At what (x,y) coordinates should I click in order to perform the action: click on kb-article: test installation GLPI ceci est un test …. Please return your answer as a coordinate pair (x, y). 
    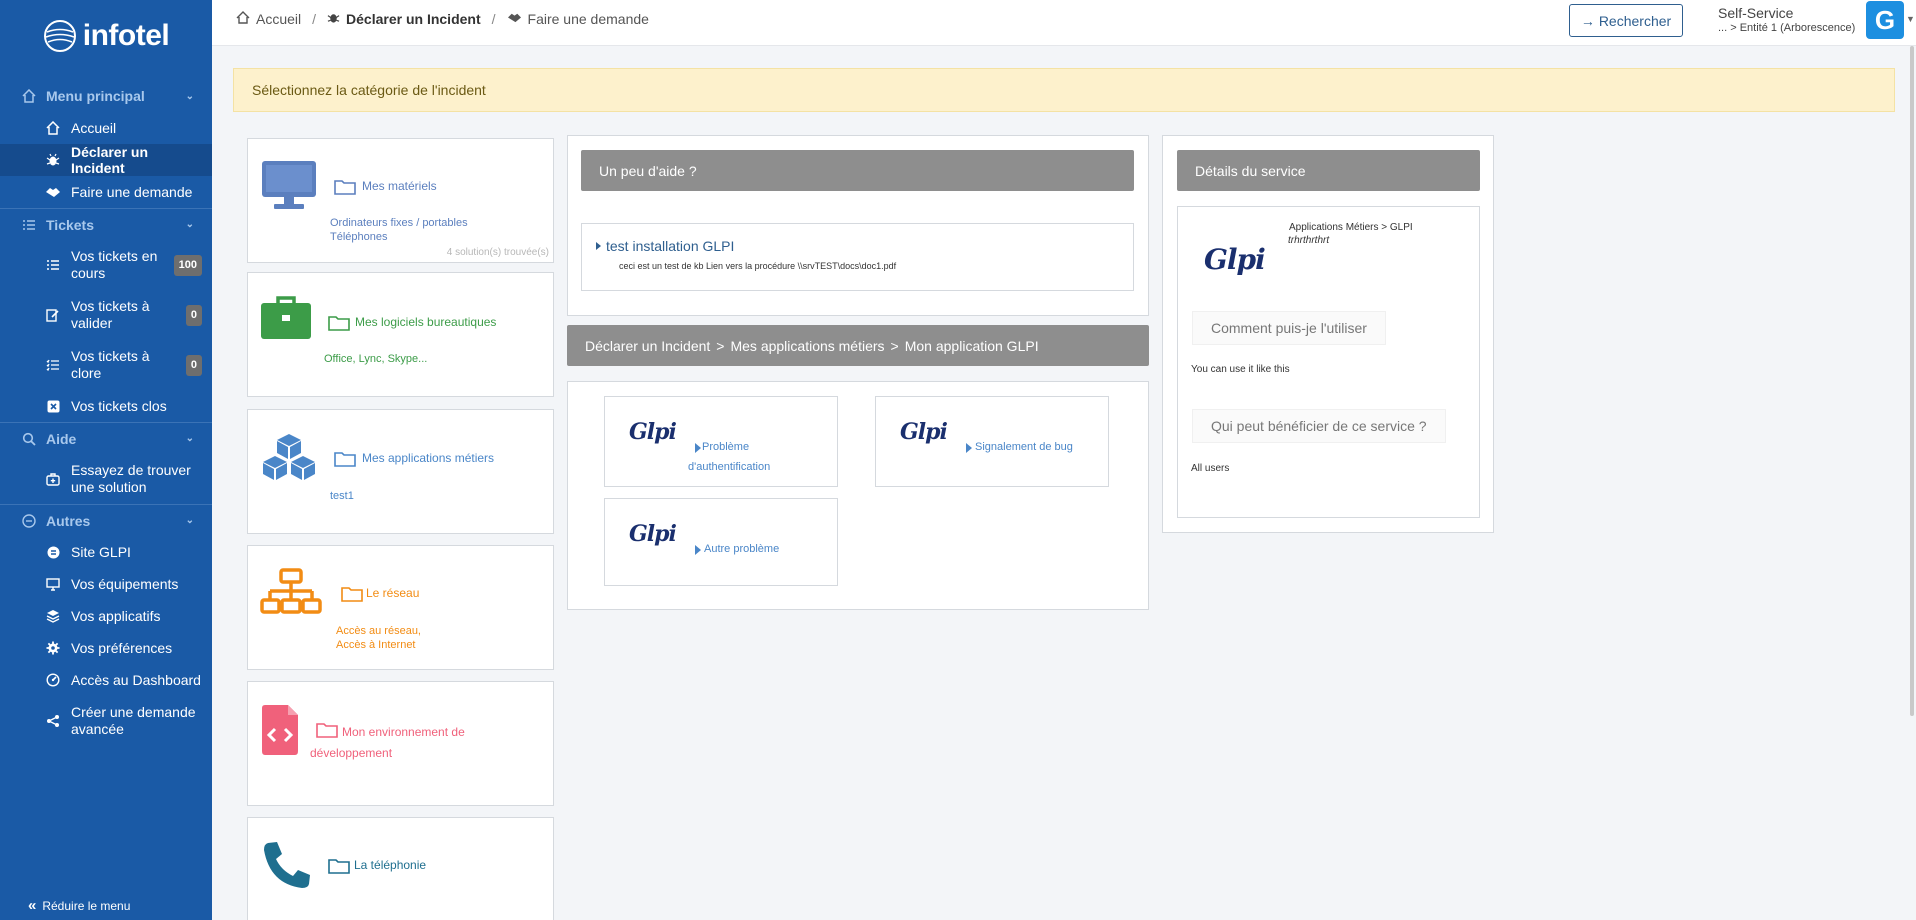
    Looking at the image, I should click on (857, 257).